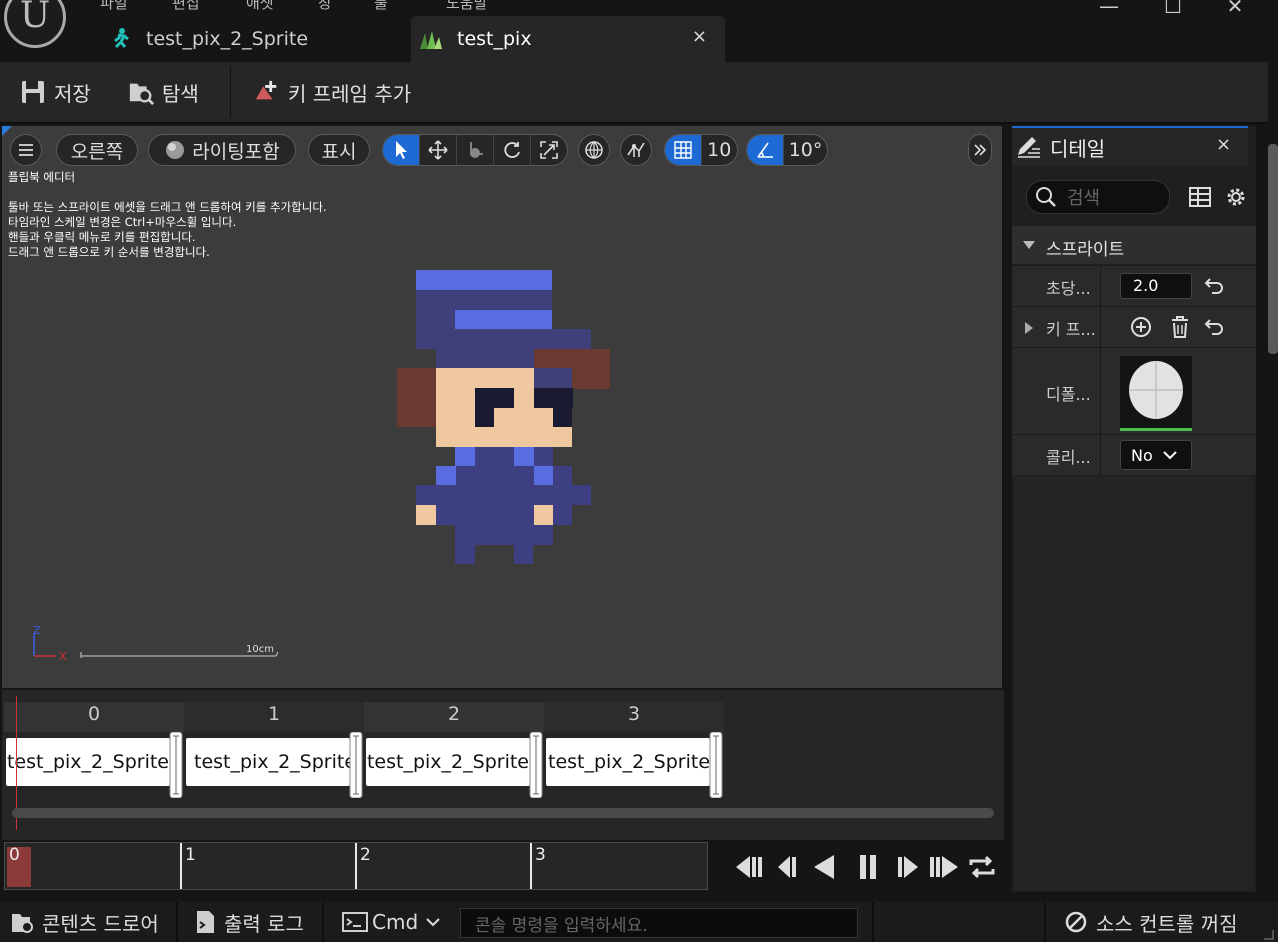  What do you see at coordinates (1156, 390) in the screenshot?
I see `material-sphere-icon` at bounding box center [1156, 390].